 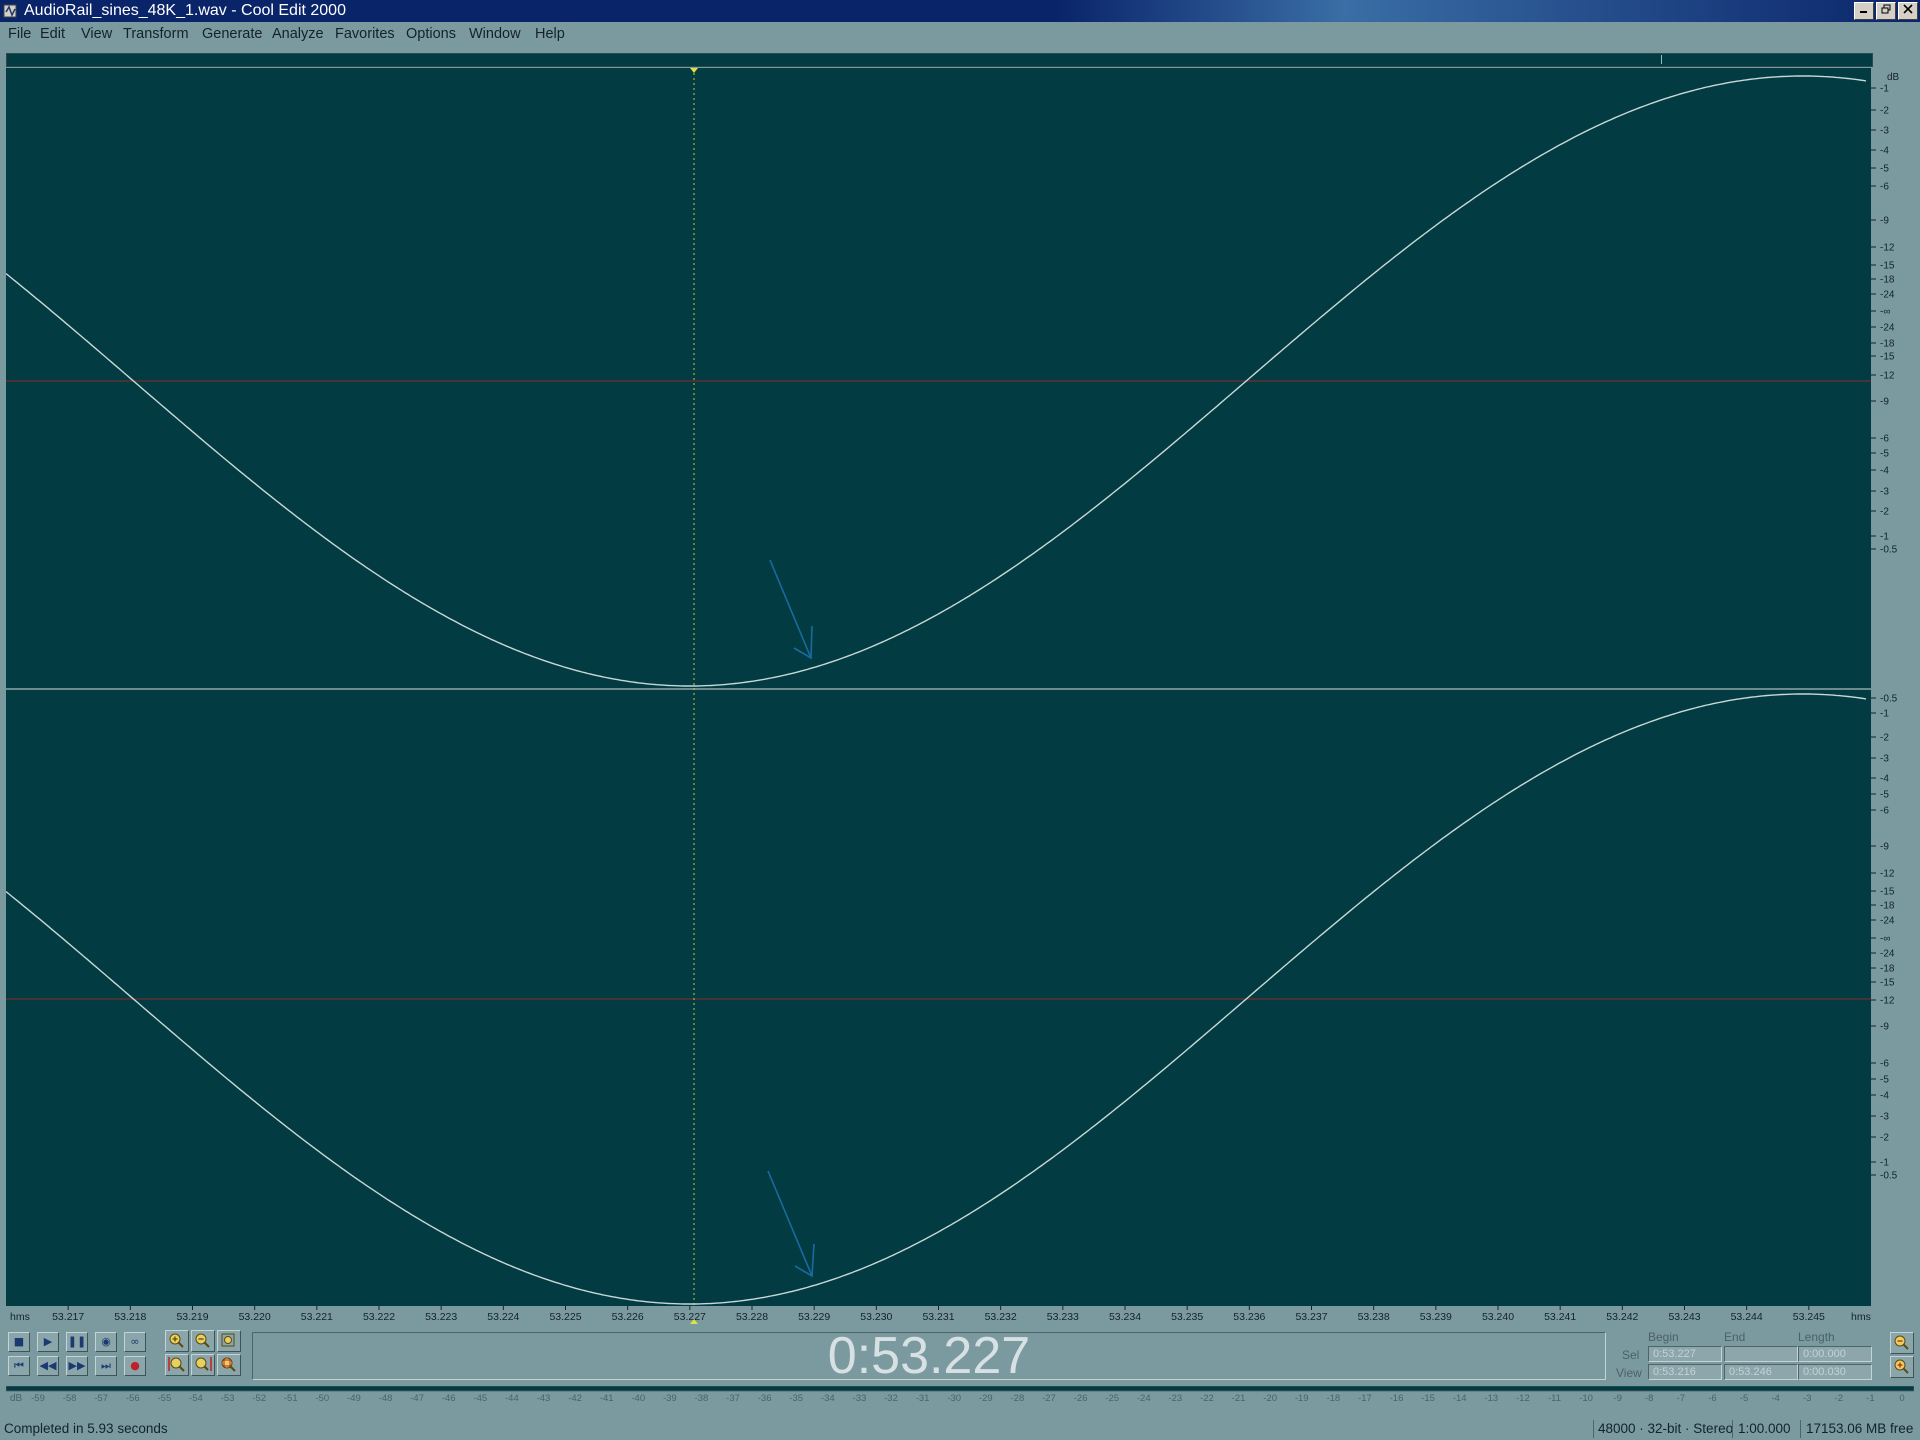 What do you see at coordinates (1884, 454) in the screenshot?
I see `db-tick-label: -5` at bounding box center [1884, 454].